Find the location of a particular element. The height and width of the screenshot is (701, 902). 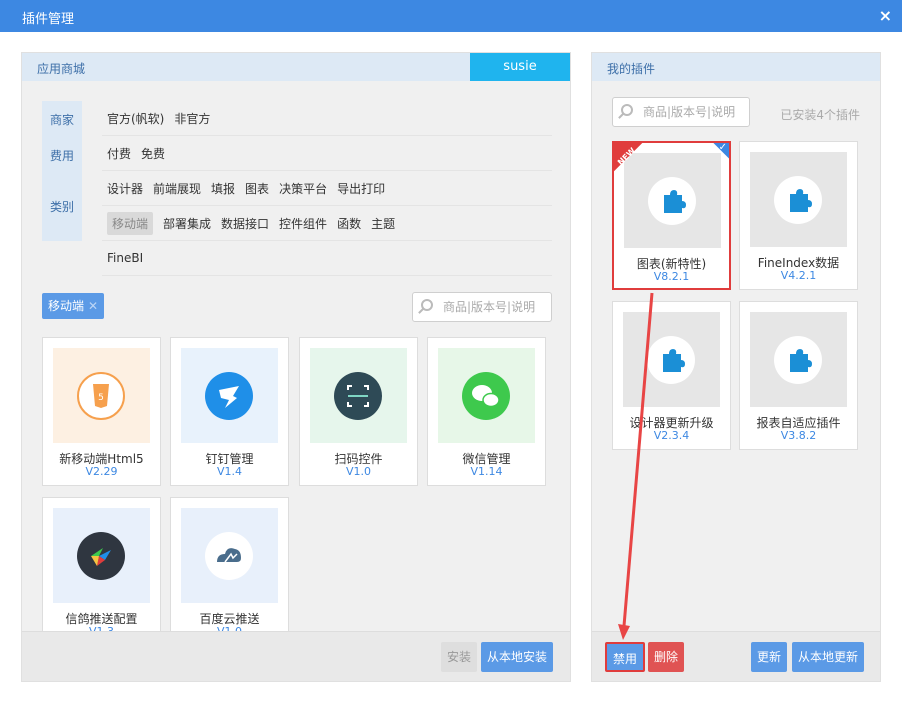

my-plugins-footer: 禁用 删除 更新 从本地更新 is located at coordinates (736, 656).